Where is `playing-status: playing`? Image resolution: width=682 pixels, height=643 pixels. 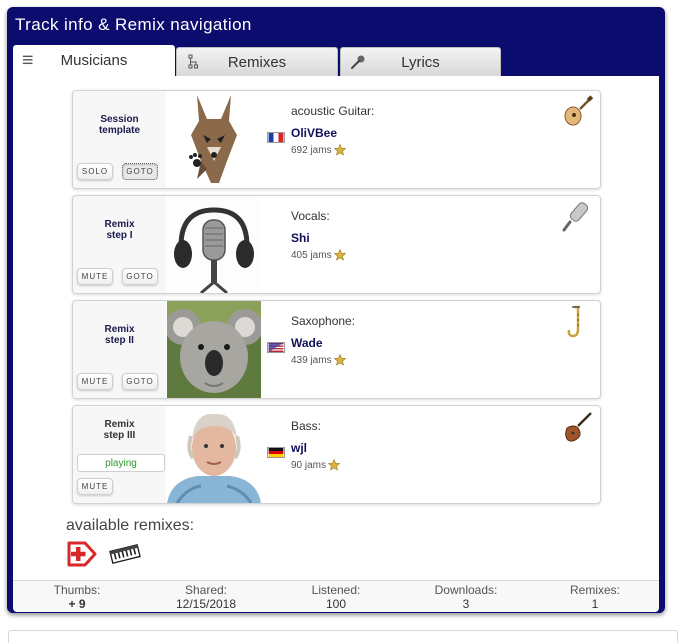 playing-status: playing is located at coordinates (121, 463).